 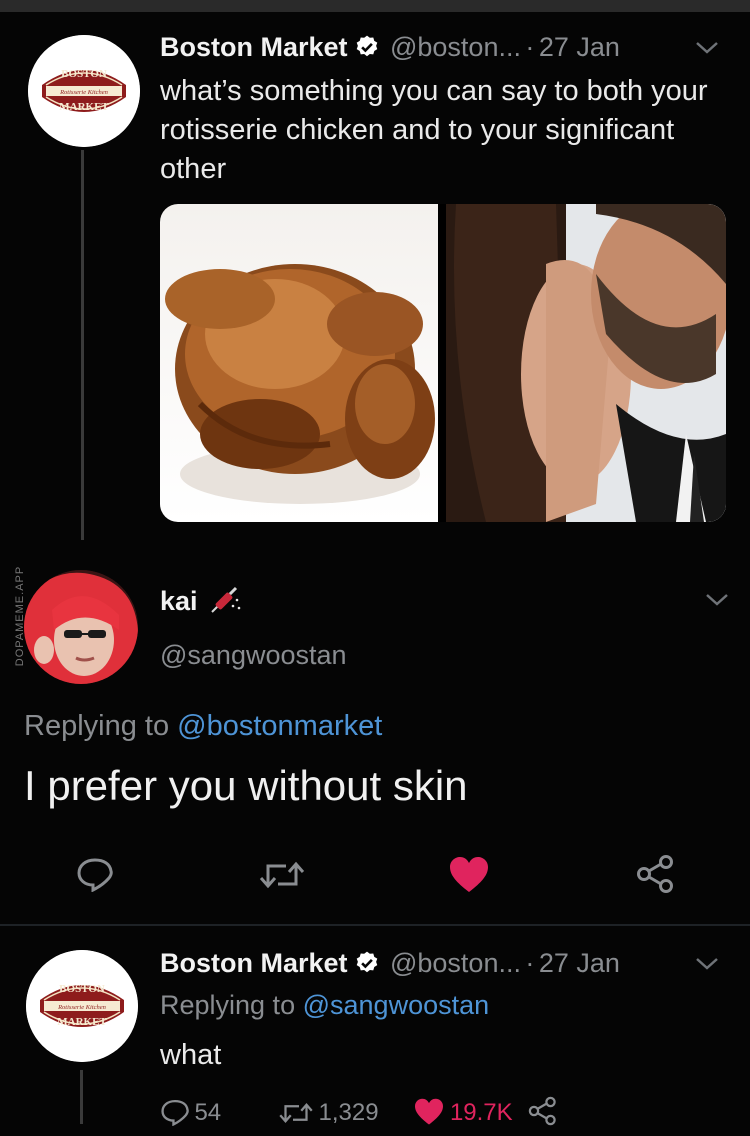 What do you see at coordinates (481, 1112) in the screenshot?
I see `like-count: 19.7K` at bounding box center [481, 1112].